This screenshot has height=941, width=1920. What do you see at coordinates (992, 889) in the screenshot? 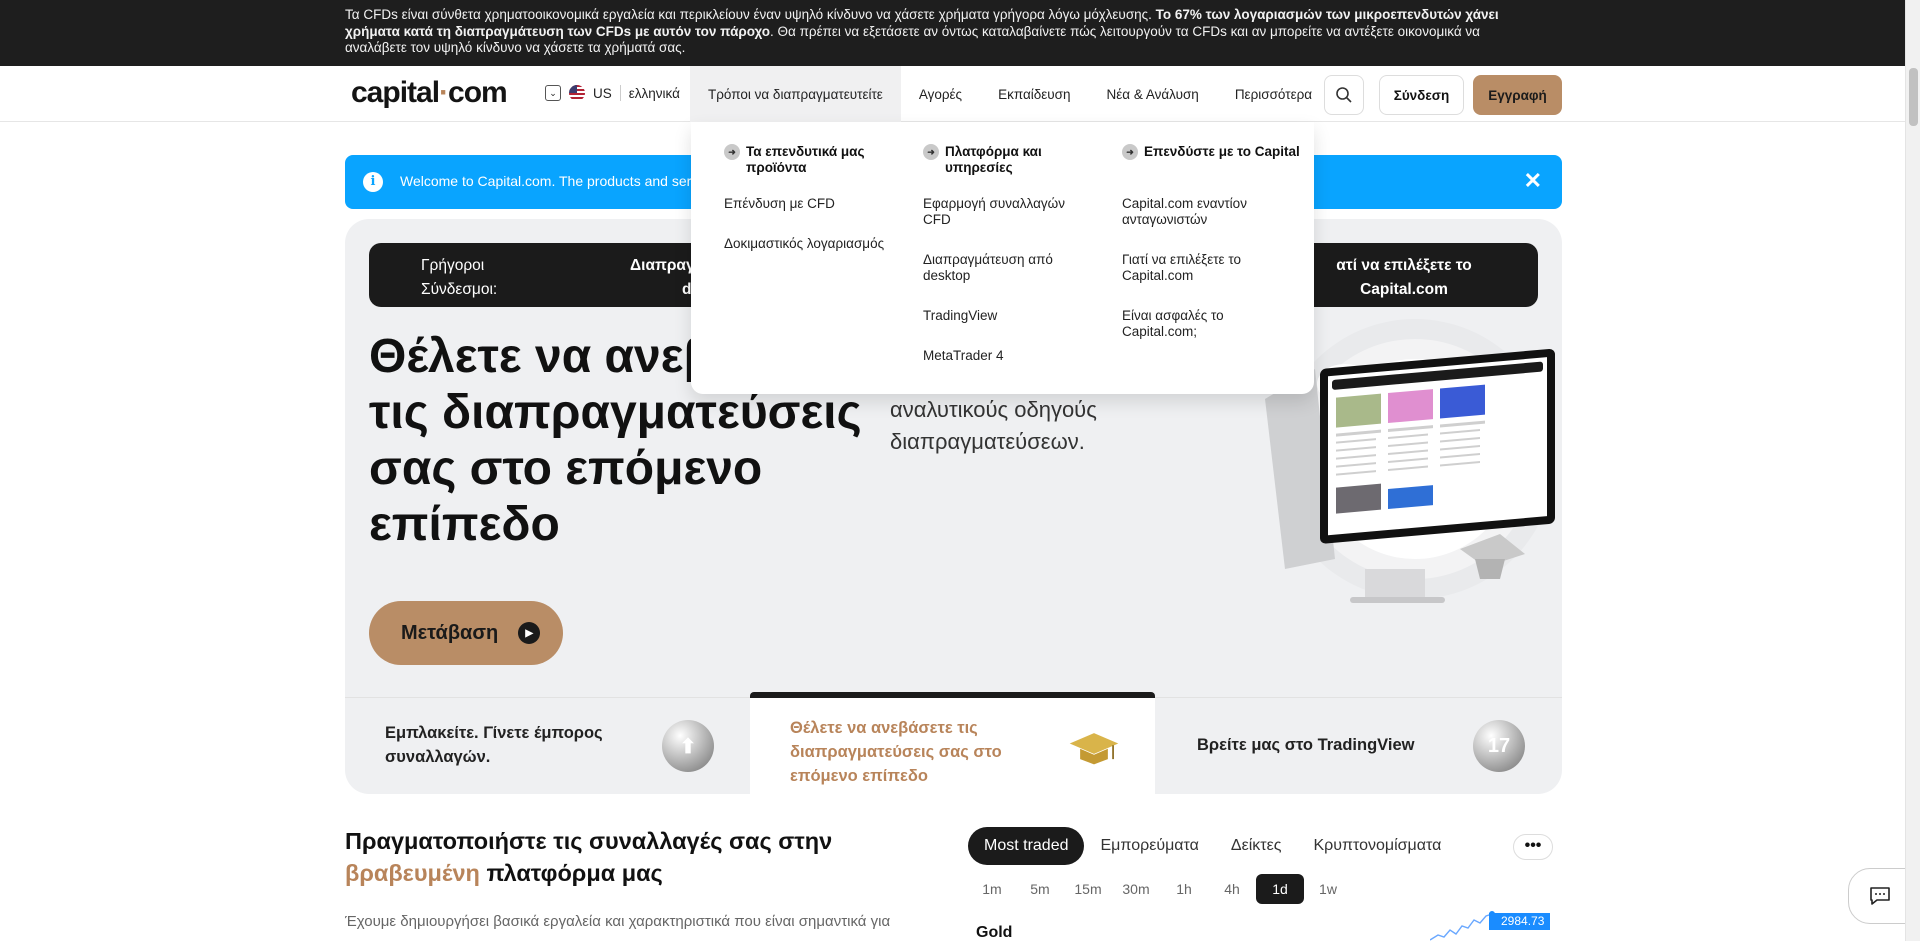
I see `timeframe-1m: 1m` at bounding box center [992, 889].